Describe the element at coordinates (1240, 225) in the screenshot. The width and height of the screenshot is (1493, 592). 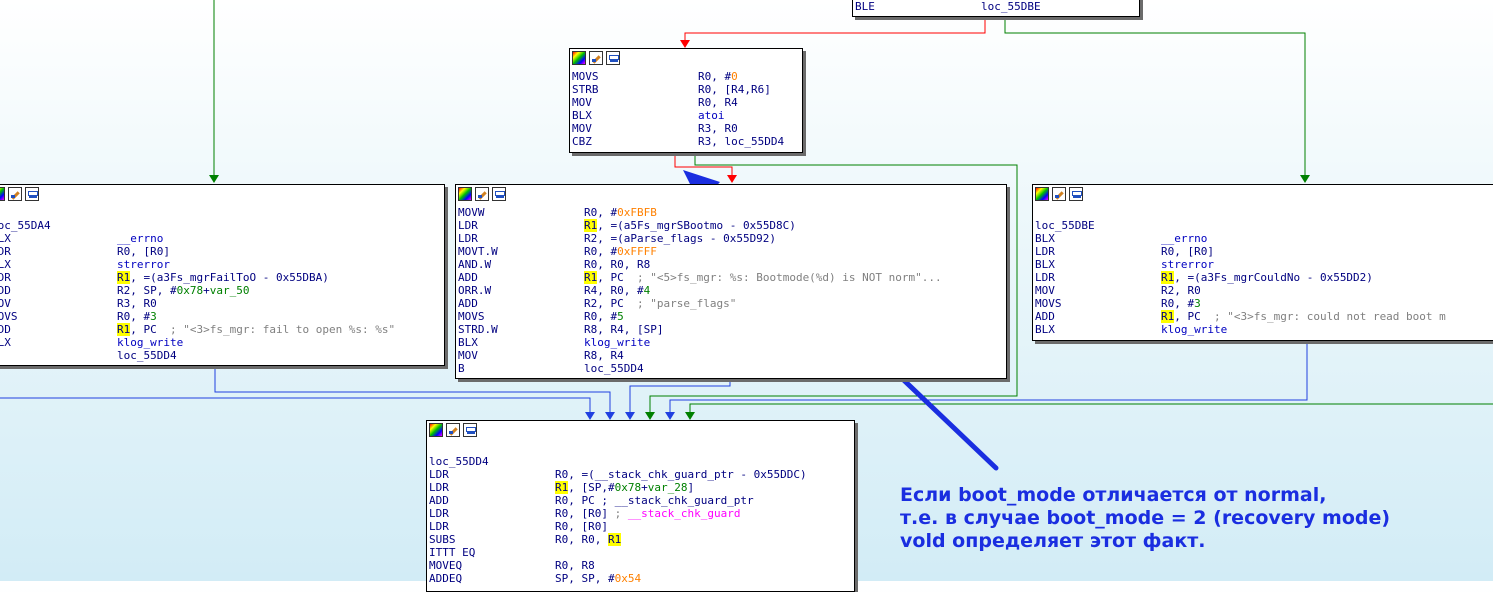
I see `code-line: loc_55DBE` at that location.